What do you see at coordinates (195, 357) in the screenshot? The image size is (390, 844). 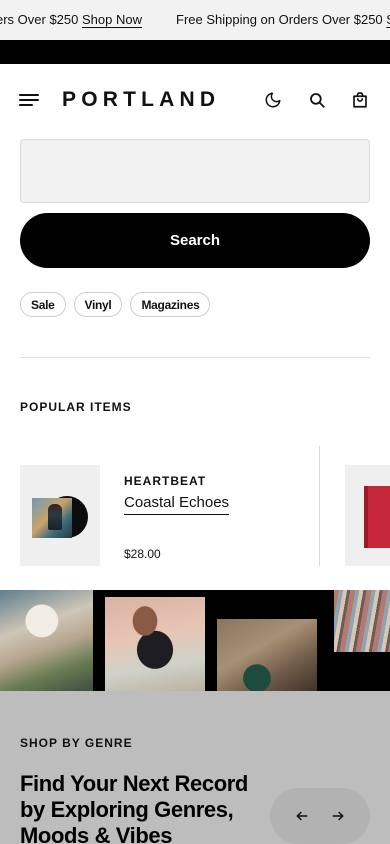 I see `section-divider` at bounding box center [195, 357].